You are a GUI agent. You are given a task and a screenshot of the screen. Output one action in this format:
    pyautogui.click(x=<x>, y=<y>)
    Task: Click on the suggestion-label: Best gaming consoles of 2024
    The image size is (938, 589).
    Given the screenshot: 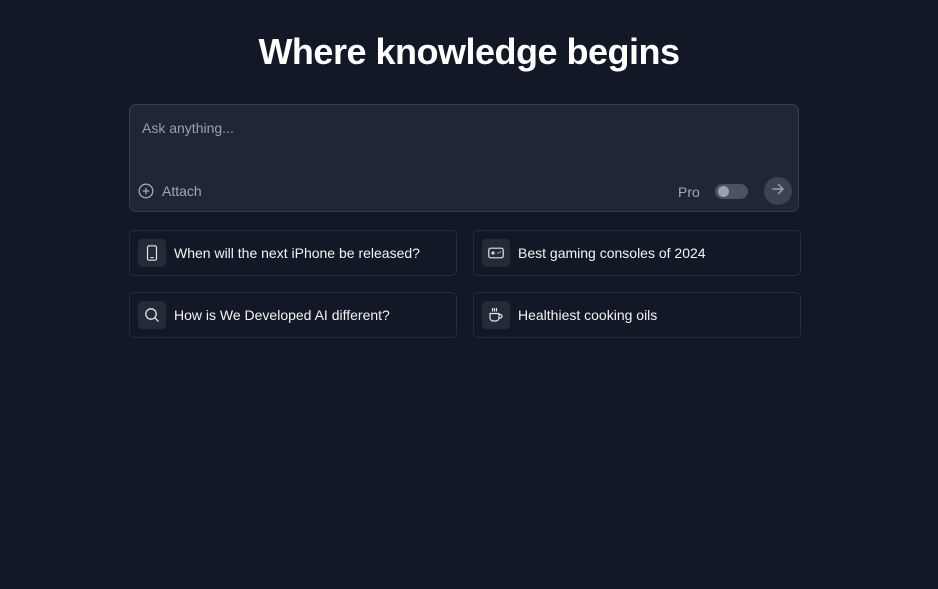 What is the action you would take?
    pyautogui.click(x=612, y=253)
    